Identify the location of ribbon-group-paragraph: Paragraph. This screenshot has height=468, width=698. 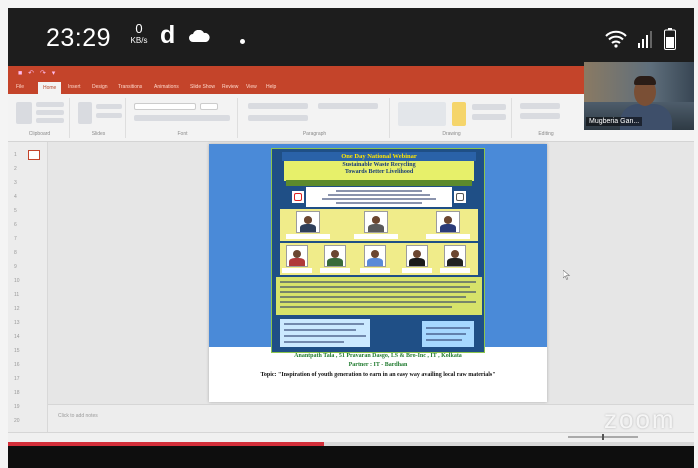
(315, 118).